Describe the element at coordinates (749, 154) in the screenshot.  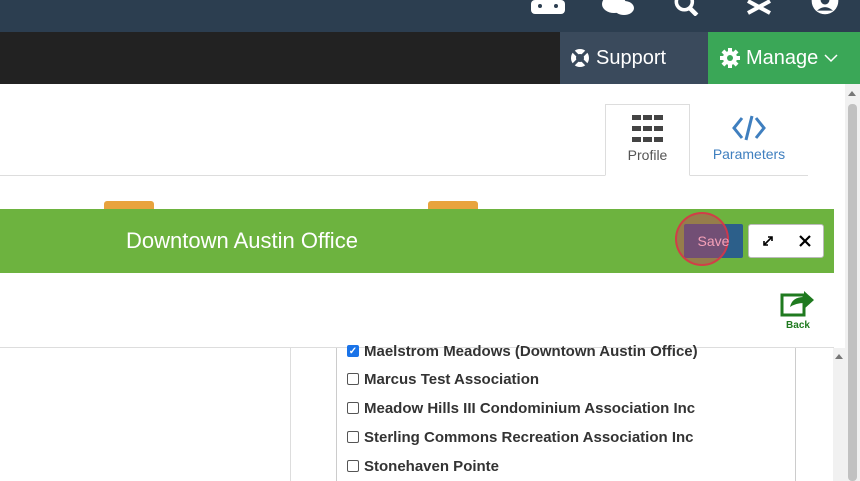
I see `tab-parameters-label: Parameters` at that location.